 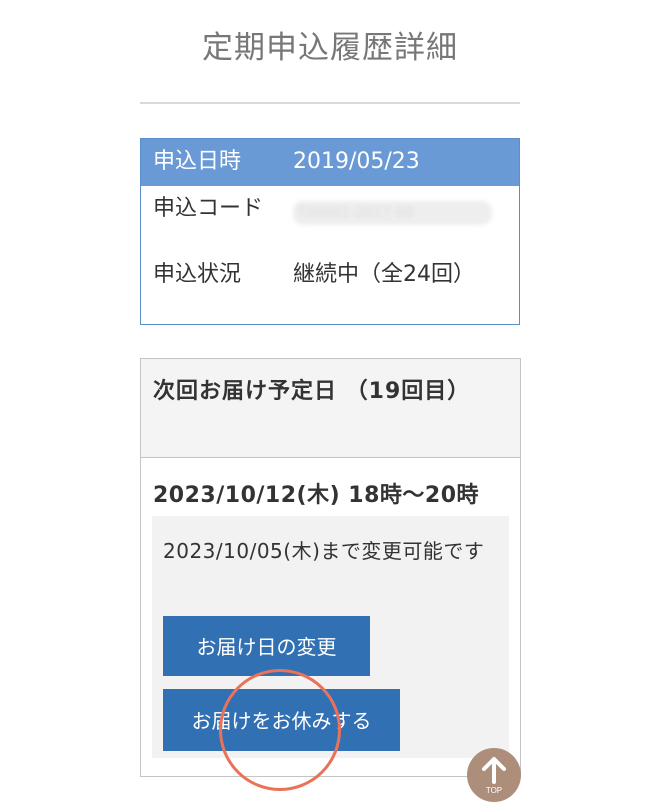 What do you see at coordinates (384, 274) in the screenshot?
I see `application-status-value: 継続中（全24回）` at bounding box center [384, 274].